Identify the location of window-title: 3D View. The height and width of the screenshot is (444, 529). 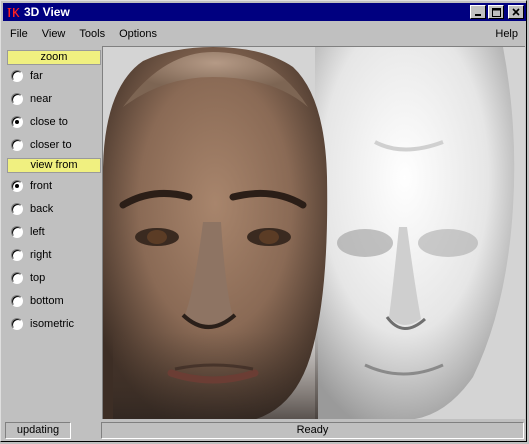
(47, 12).